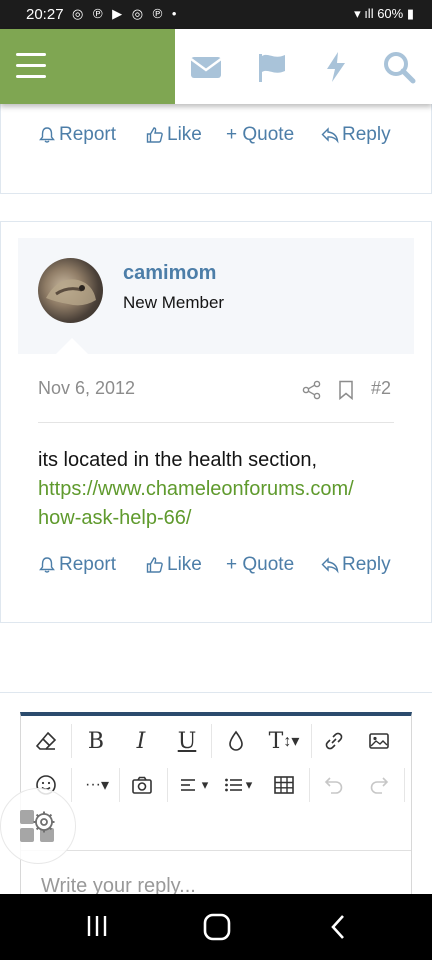 Image resolution: width=432 pixels, height=960 pixels. What do you see at coordinates (126, 13) in the screenshot?
I see `notification-icons: ◎ ℗ ▶ ◎ ℗ •` at bounding box center [126, 13].